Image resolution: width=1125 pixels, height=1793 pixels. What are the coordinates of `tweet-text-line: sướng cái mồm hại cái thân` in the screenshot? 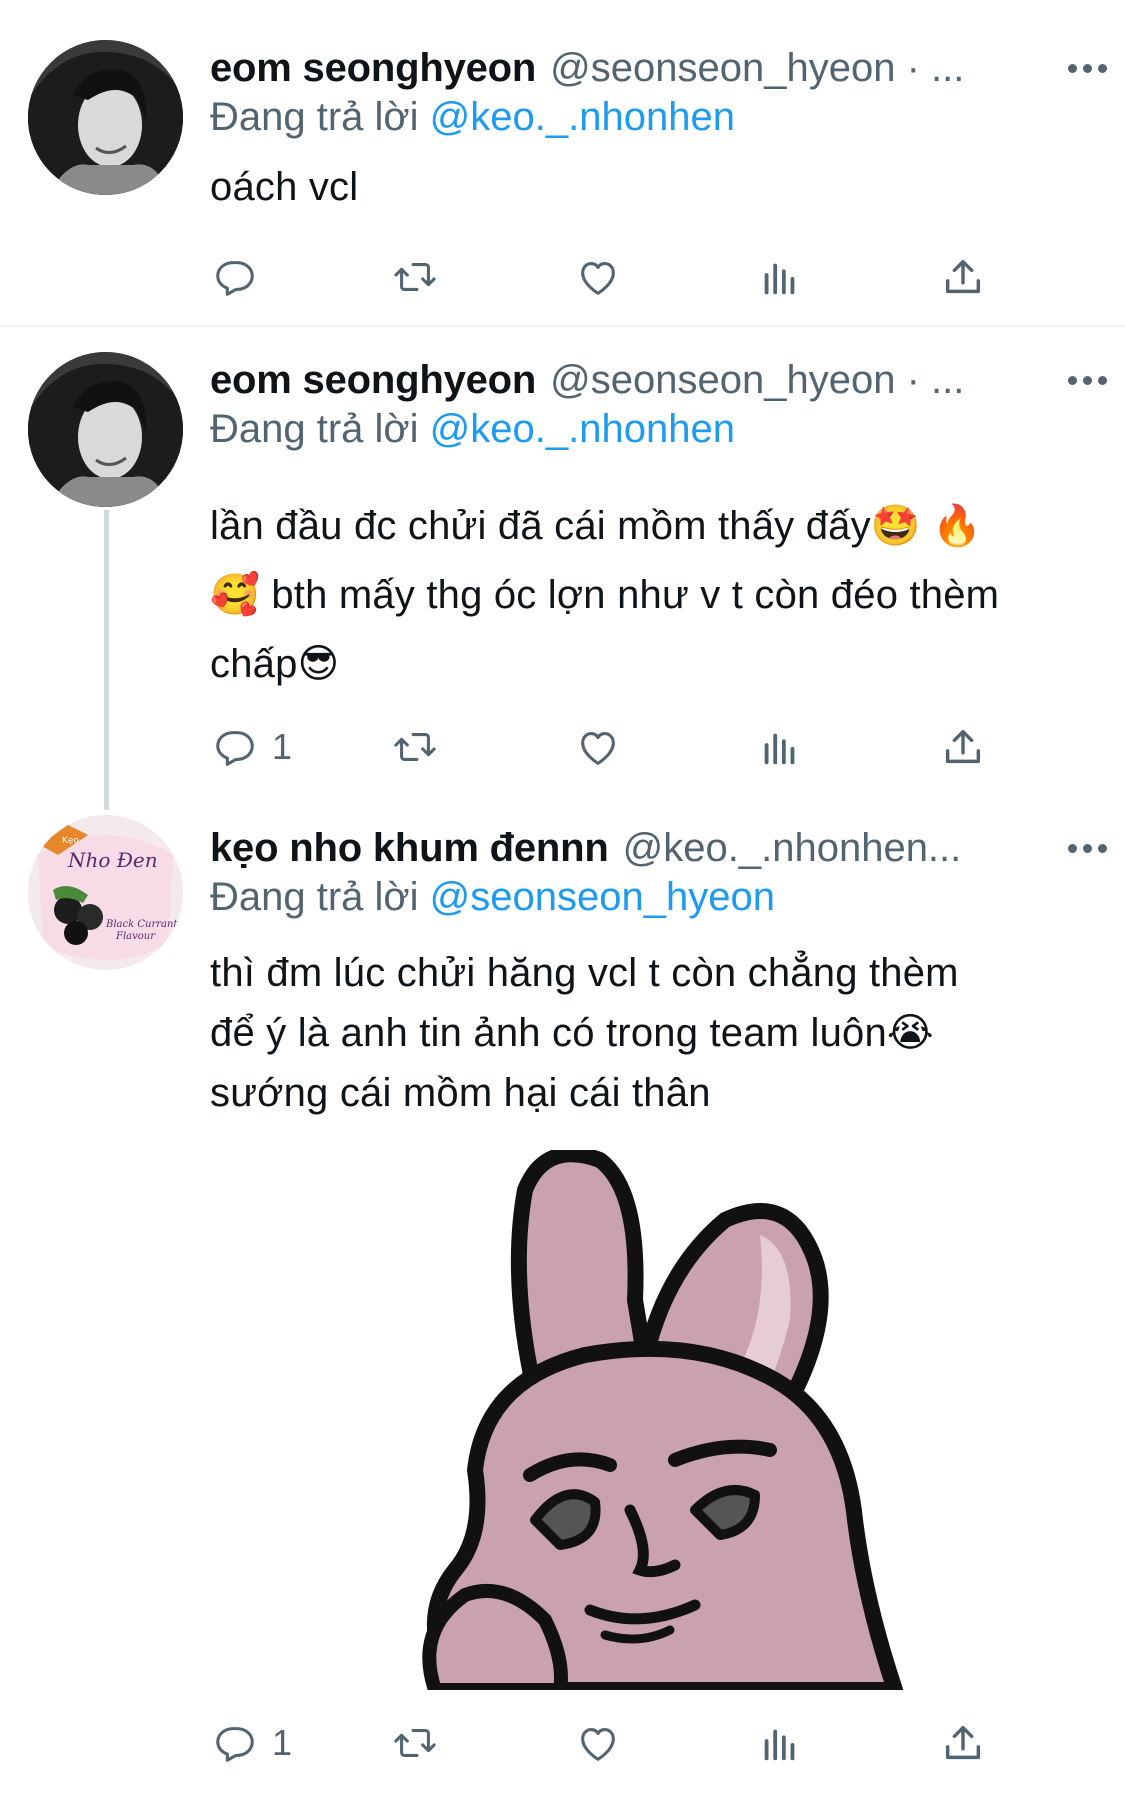 It's located at (460, 1093).